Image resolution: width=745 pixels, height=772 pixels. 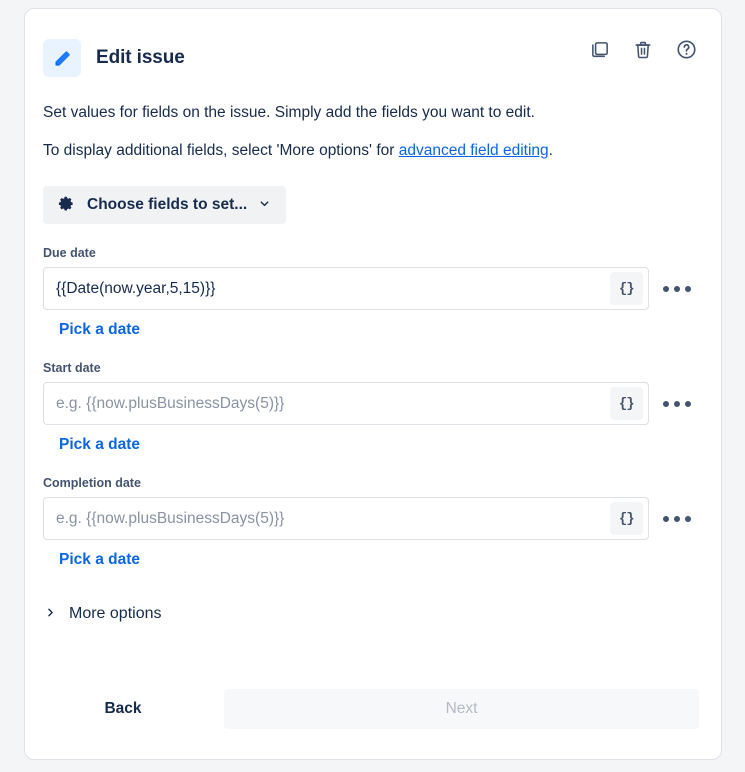 I want to click on panel-footer: Back Next, so click(x=371, y=709).